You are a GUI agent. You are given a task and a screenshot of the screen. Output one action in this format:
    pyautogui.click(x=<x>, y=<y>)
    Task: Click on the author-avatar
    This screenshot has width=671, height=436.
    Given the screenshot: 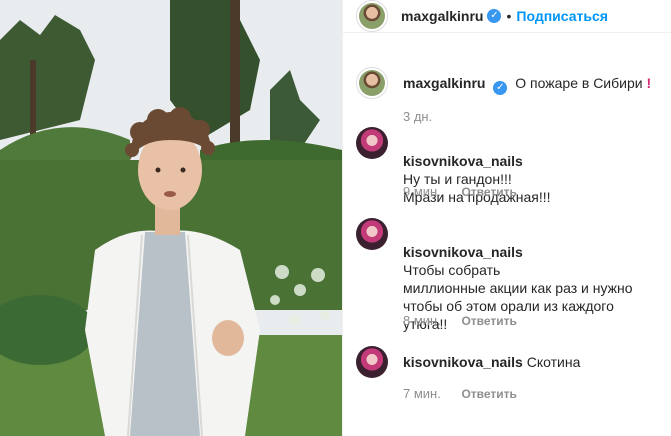 What is the action you would take?
    pyautogui.click(x=372, y=16)
    